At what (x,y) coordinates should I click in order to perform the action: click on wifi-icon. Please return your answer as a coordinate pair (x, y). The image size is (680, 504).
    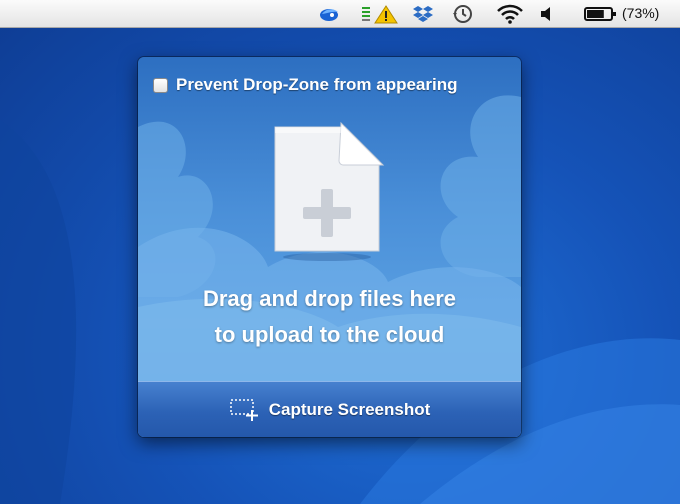
    Looking at the image, I should click on (510, 14).